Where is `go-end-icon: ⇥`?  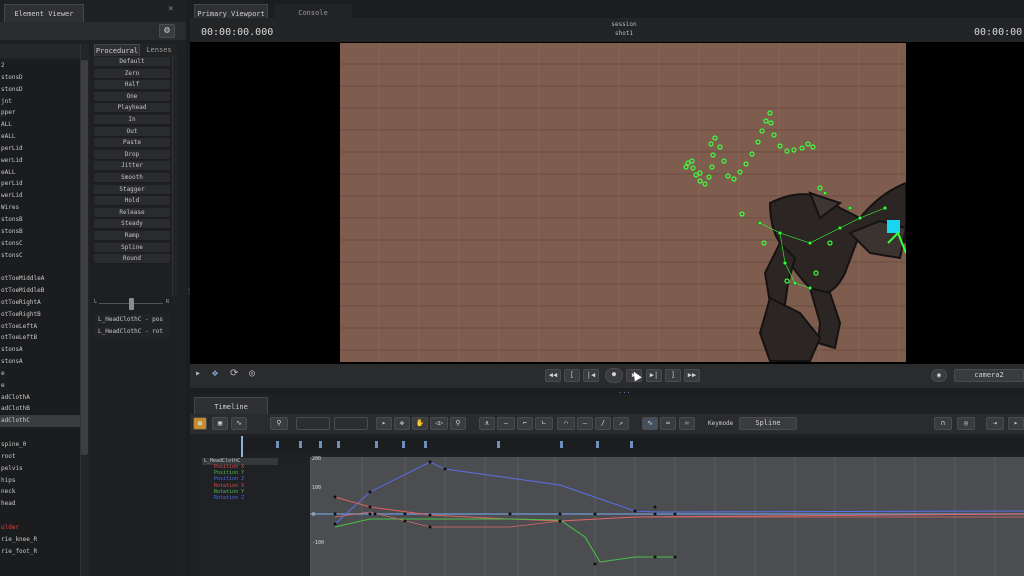 go-end-icon: ⇥ is located at coordinates (995, 423).